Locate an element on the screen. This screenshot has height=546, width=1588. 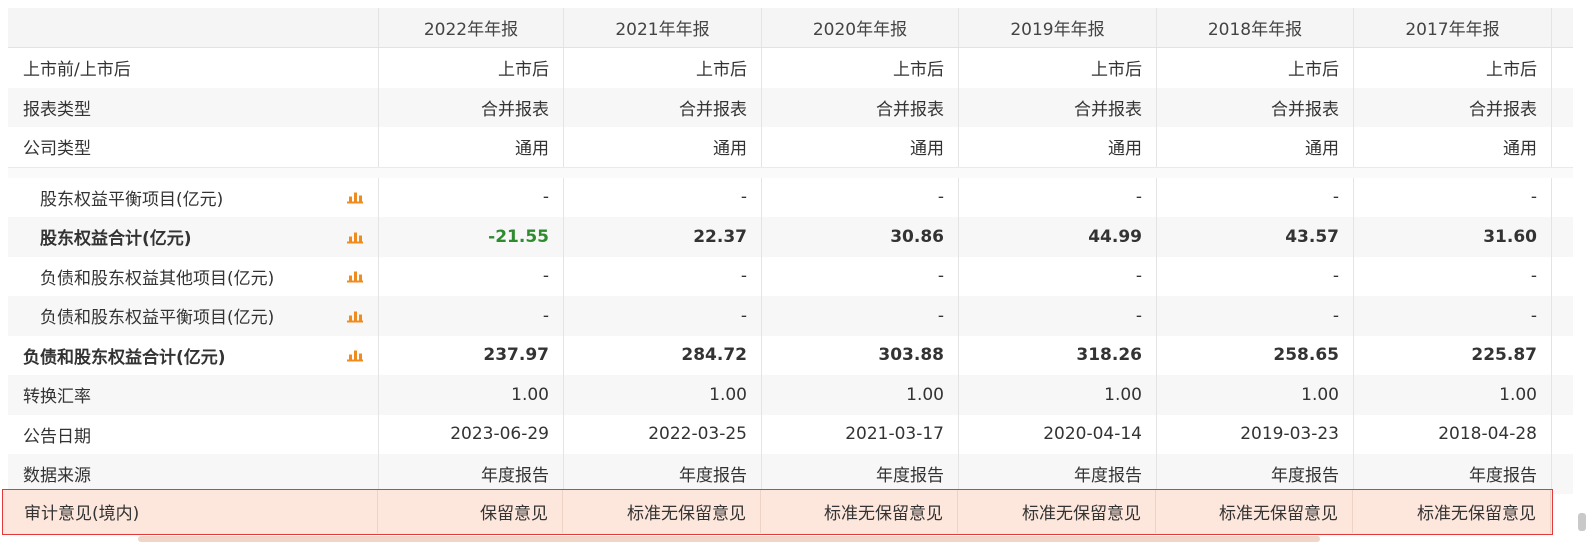
table-row: 报表类型 合并报表 合并报表 合并报表 合并报表 合并报表 合并报表 is located at coordinates (790, 107).